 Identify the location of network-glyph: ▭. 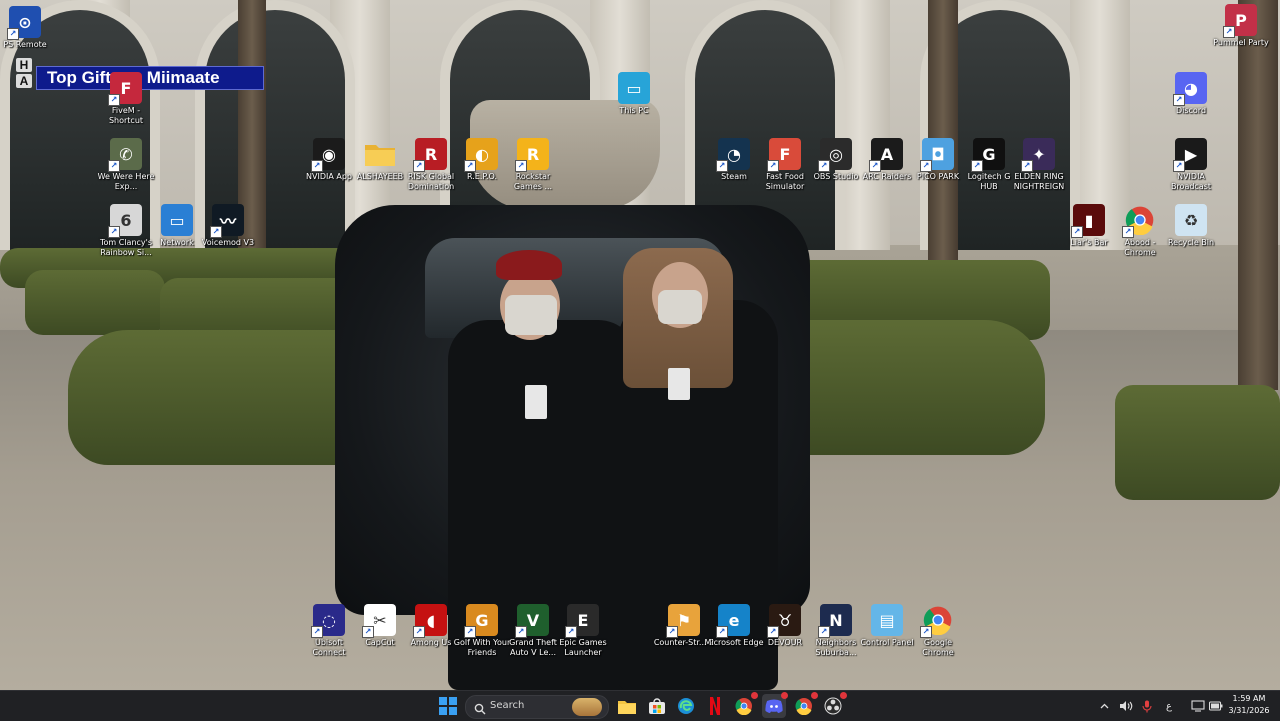
(177, 220).